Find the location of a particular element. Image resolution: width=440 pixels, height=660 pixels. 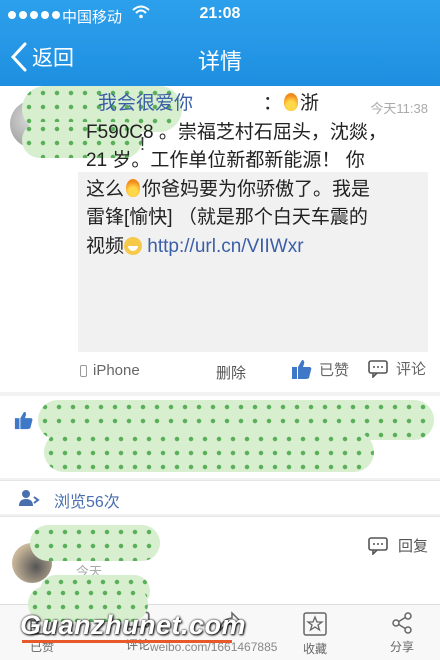

redacted-commenter-name is located at coordinates (95, 543).